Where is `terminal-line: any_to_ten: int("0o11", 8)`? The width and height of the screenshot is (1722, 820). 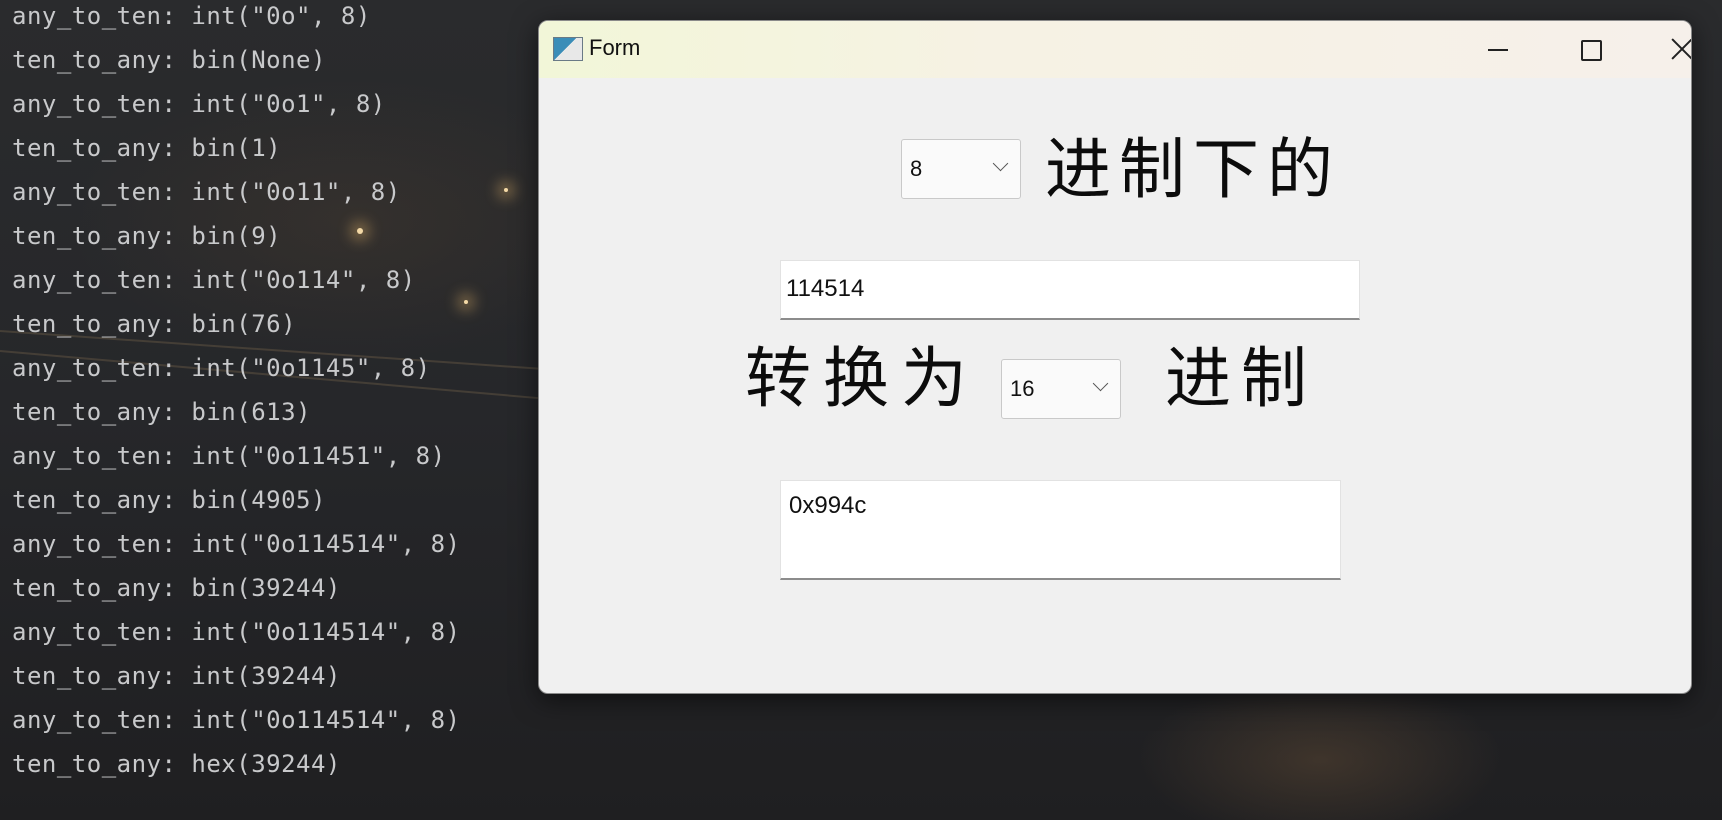 terminal-line: any_to_ten: int("0o11", 8) is located at coordinates (206, 192).